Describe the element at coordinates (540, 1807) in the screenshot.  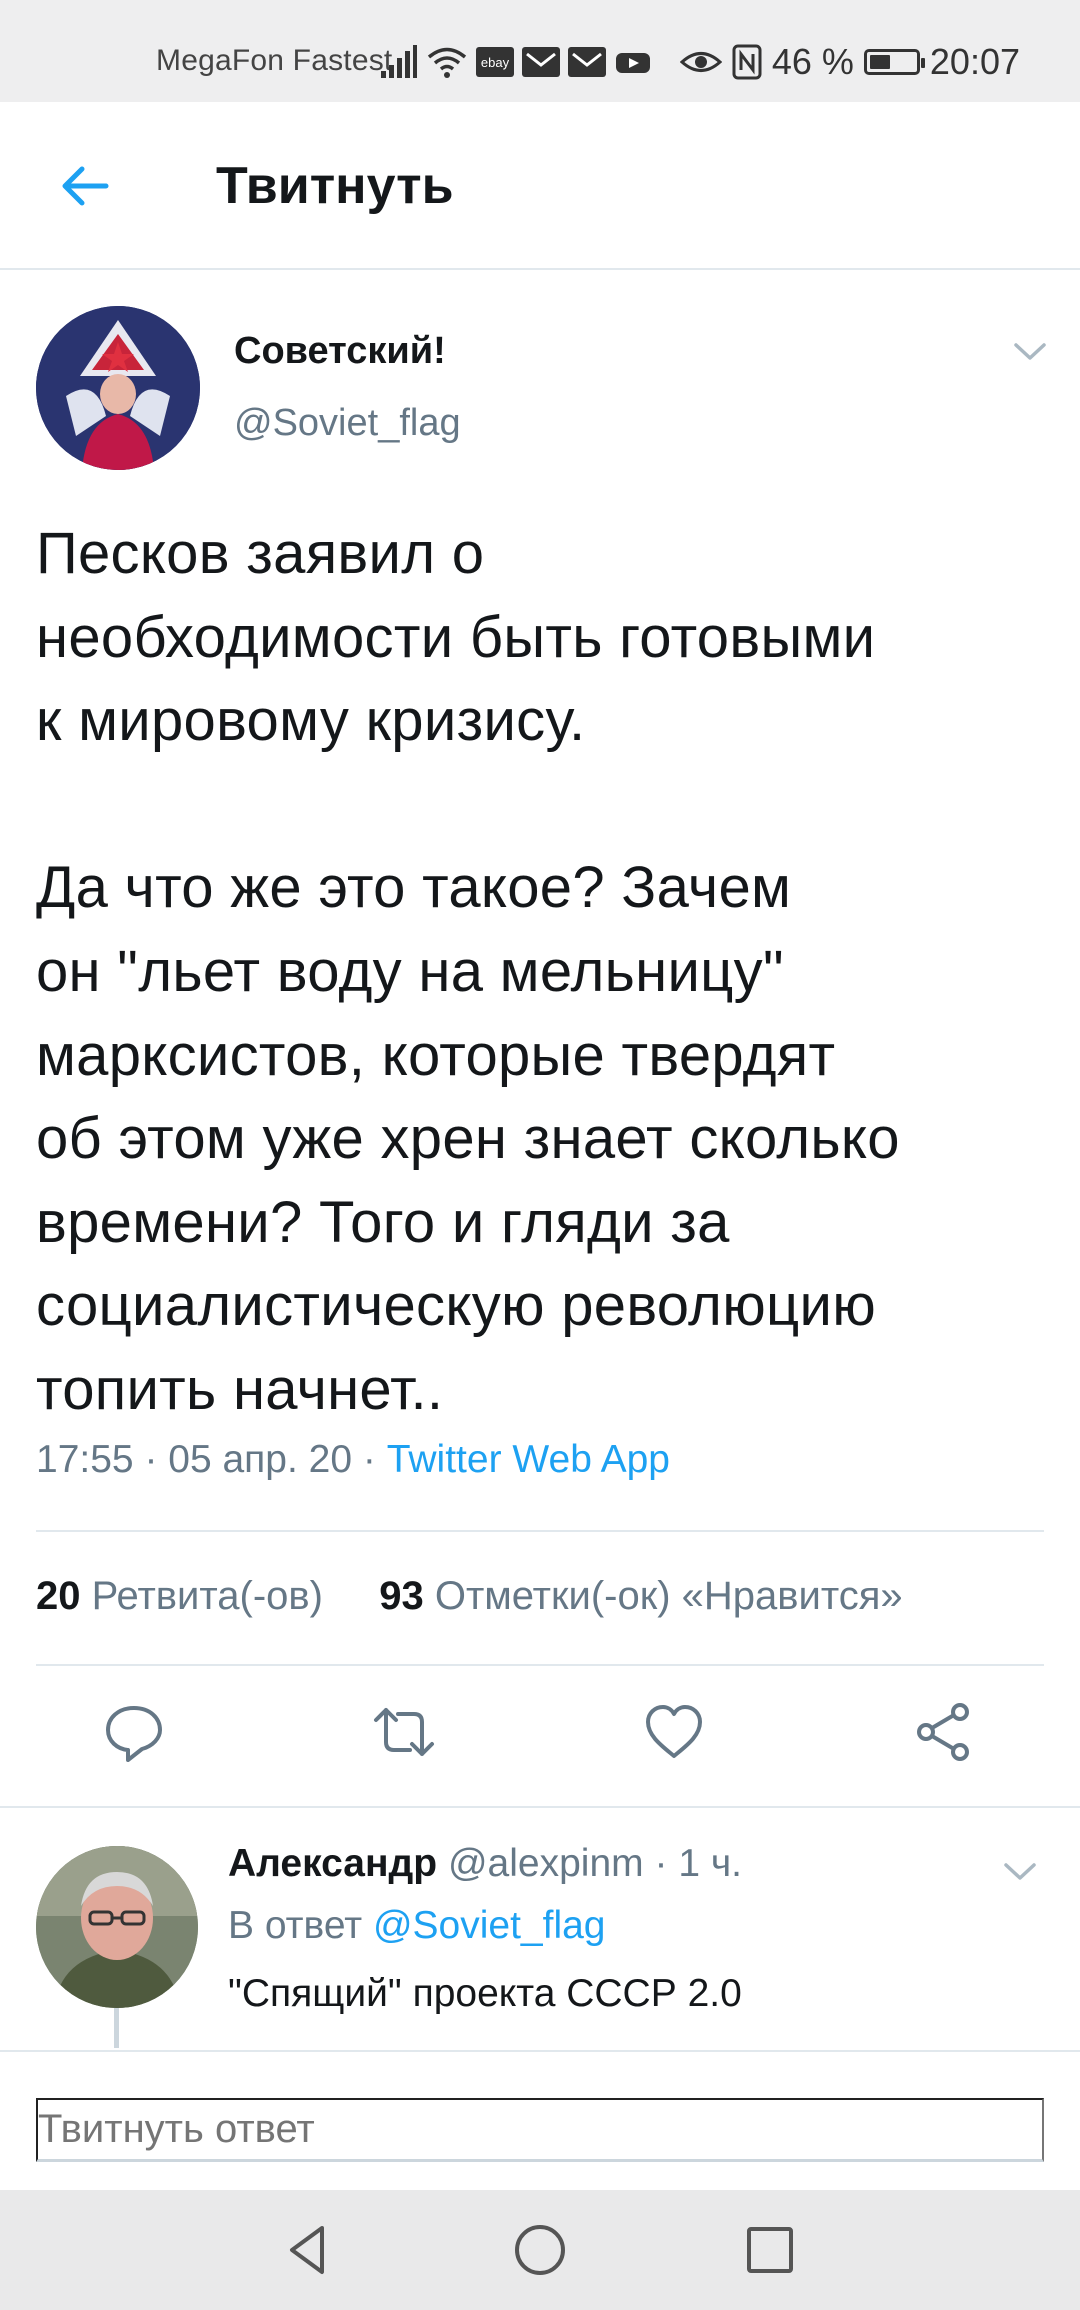
I see `section-divider` at that location.